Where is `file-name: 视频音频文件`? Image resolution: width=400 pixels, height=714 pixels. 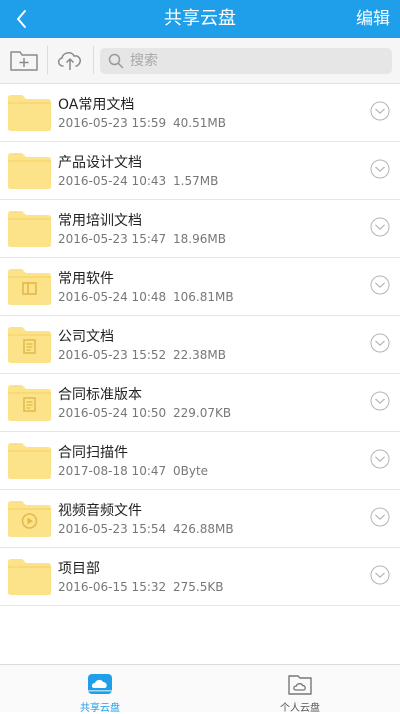 file-name: 视频音频文件 is located at coordinates (100, 511).